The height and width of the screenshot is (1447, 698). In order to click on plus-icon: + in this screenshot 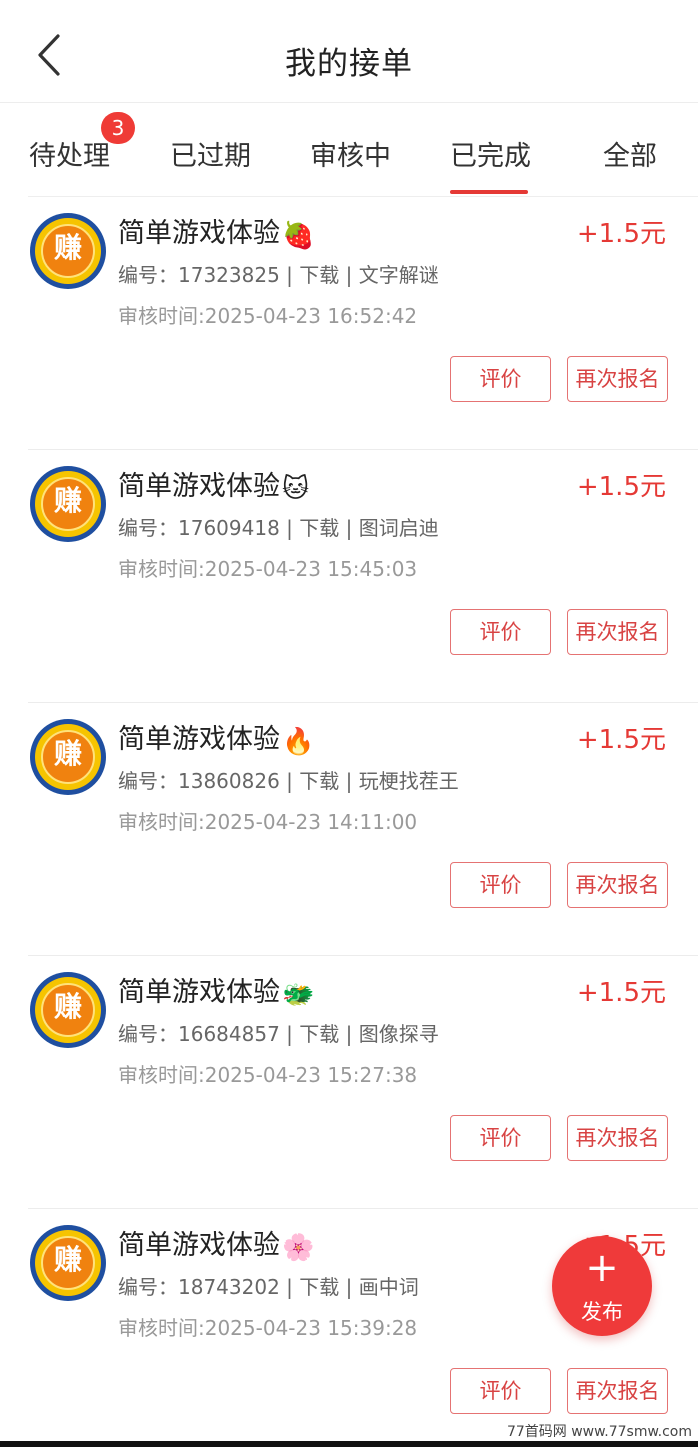, I will do `click(602, 1268)`.